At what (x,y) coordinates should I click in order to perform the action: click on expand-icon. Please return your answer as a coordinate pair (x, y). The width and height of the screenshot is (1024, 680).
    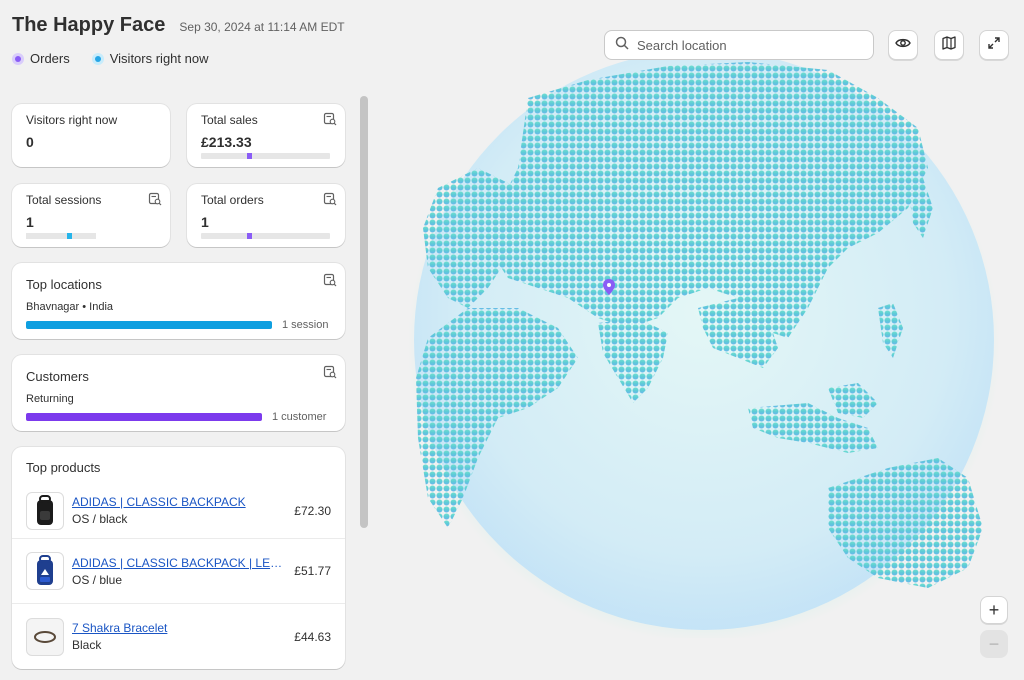
    Looking at the image, I should click on (994, 45).